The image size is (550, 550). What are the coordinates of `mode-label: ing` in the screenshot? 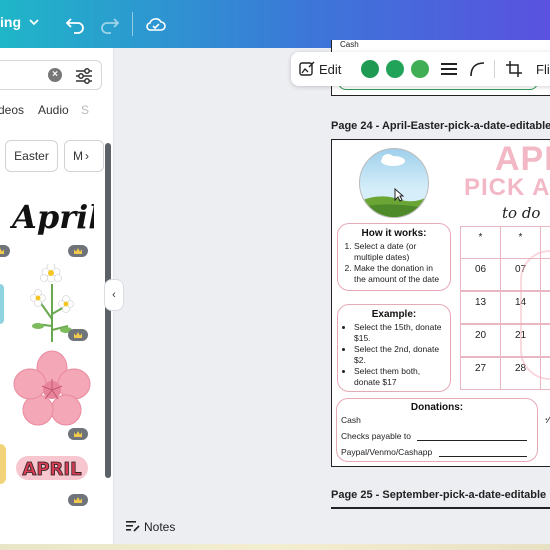 It's located at (10, 22).